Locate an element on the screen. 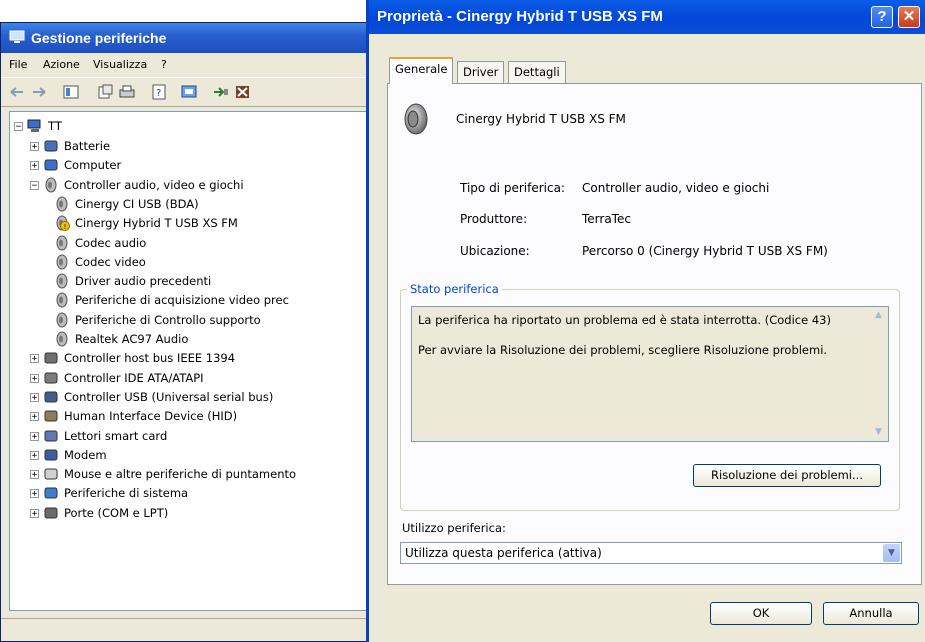 This screenshot has width=925, height=642. close-button: ✕ is located at coordinates (909, 17).